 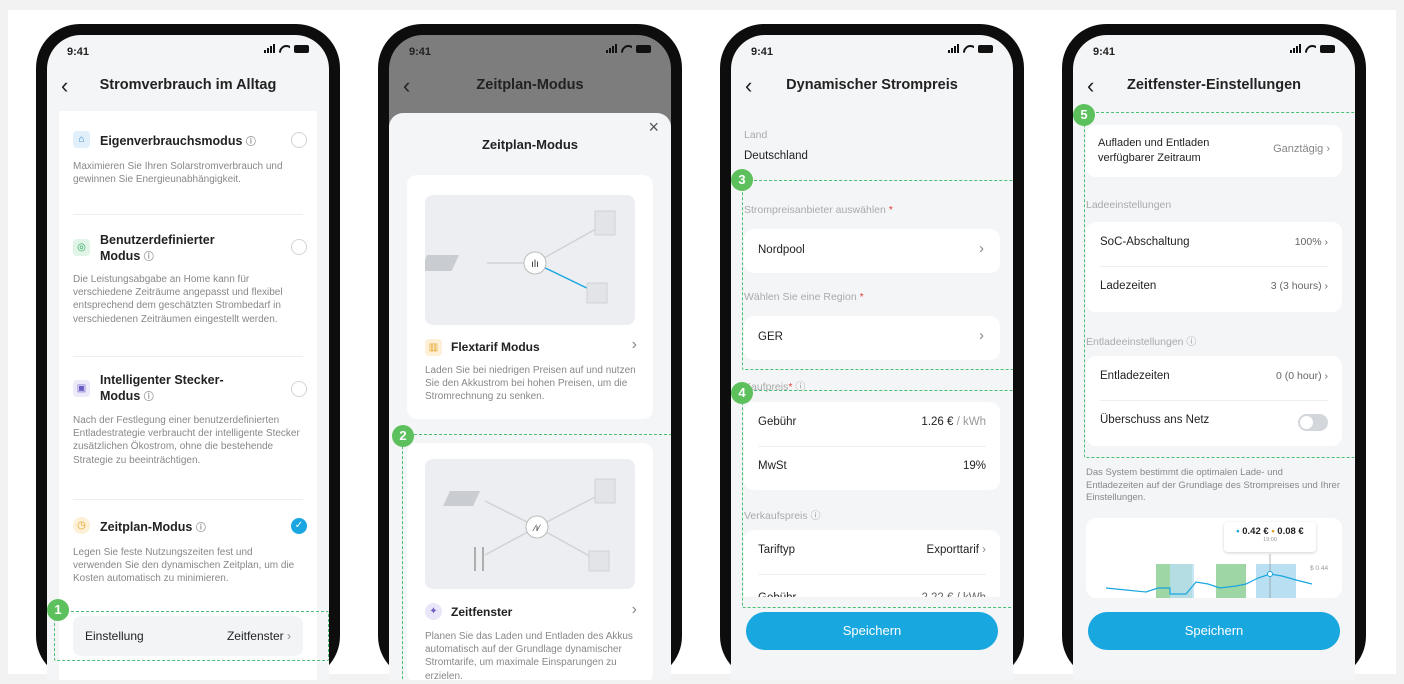 I want to click on step-badge-1: 1, so click(x=58, y=610).